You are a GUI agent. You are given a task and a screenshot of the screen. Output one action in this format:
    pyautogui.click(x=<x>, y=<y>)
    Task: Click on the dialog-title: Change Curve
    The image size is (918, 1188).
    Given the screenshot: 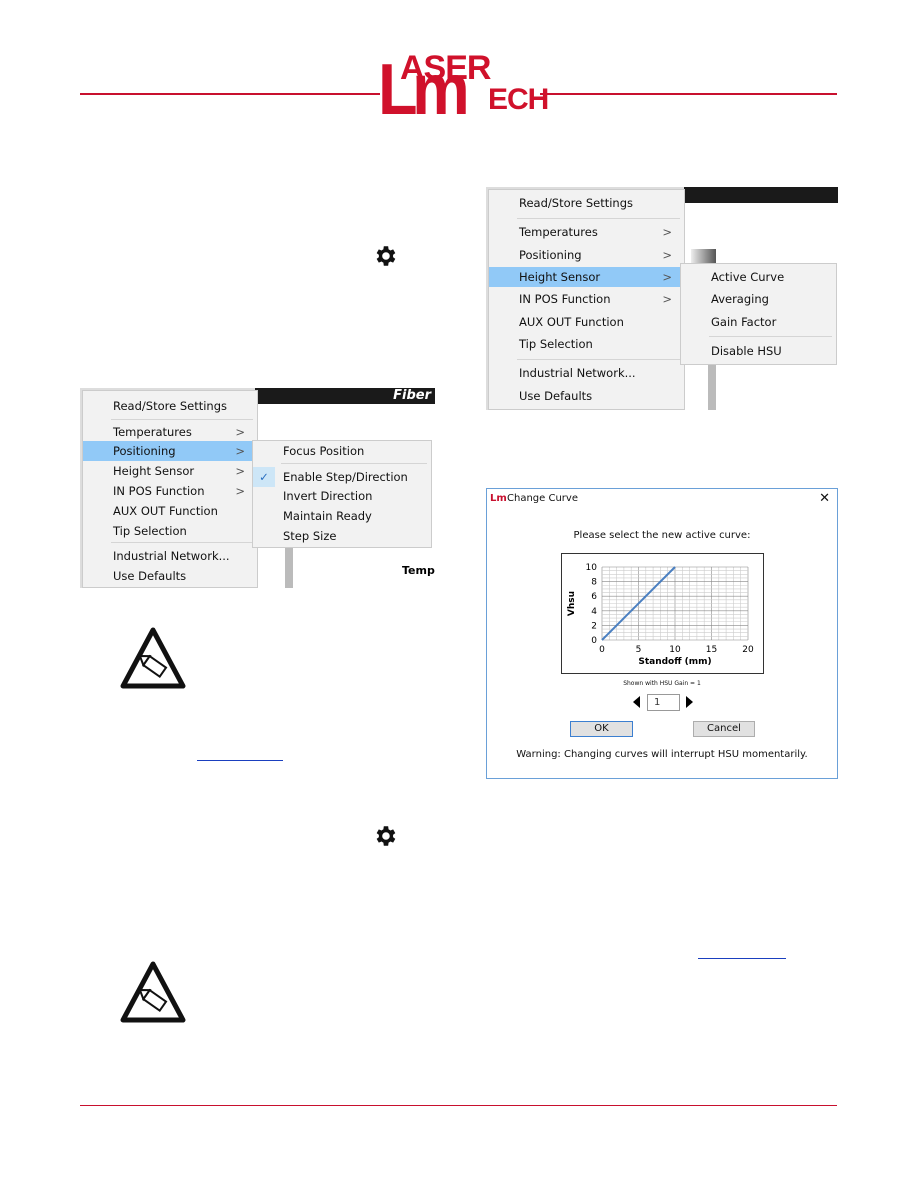 What is the action you would take?
    pyautogui.click(x=542, y=498)
    